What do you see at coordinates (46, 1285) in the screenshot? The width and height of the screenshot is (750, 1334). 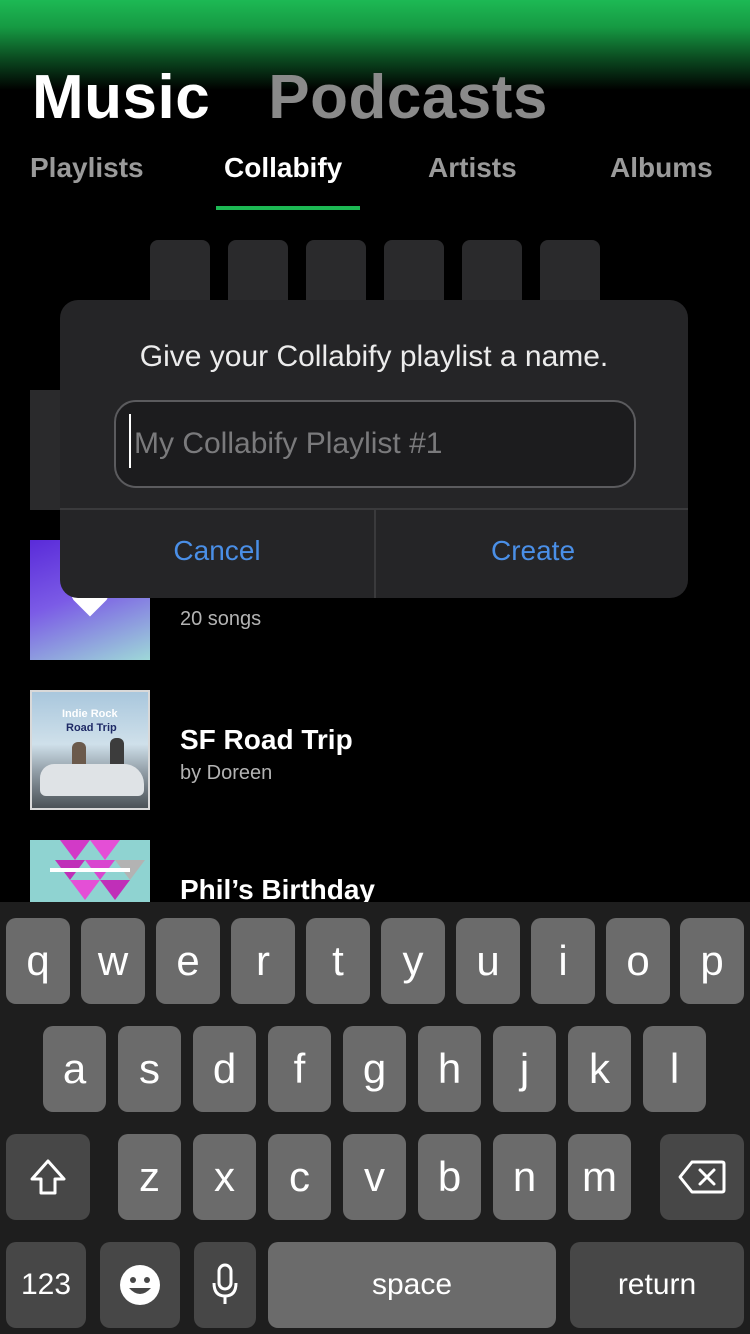 I see `numbers-key: 123` at bounding box center [46, 1285].